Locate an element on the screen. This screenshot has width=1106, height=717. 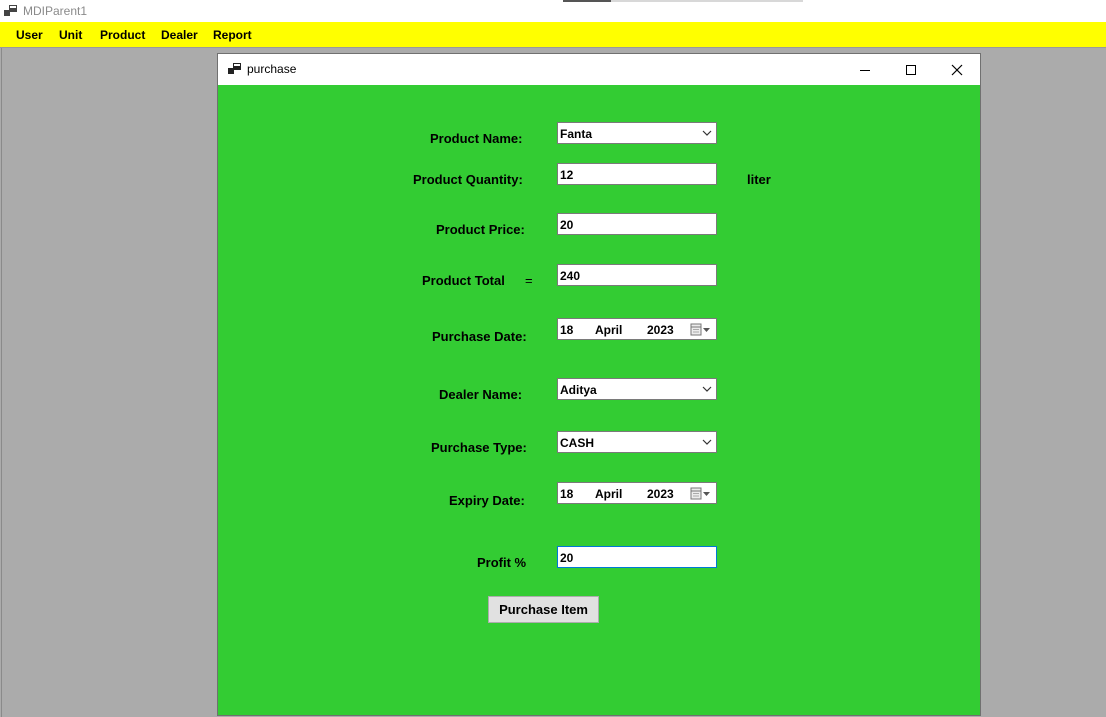
minimize-button is located at coordinates (865, 69).